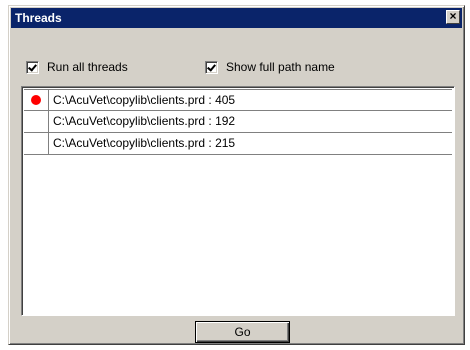 This screenshot has height=350, width=470. What do you see at coordinates (242, 332) in the screenshot?
I see `go-button: Go` at bounding box center [242, 332].